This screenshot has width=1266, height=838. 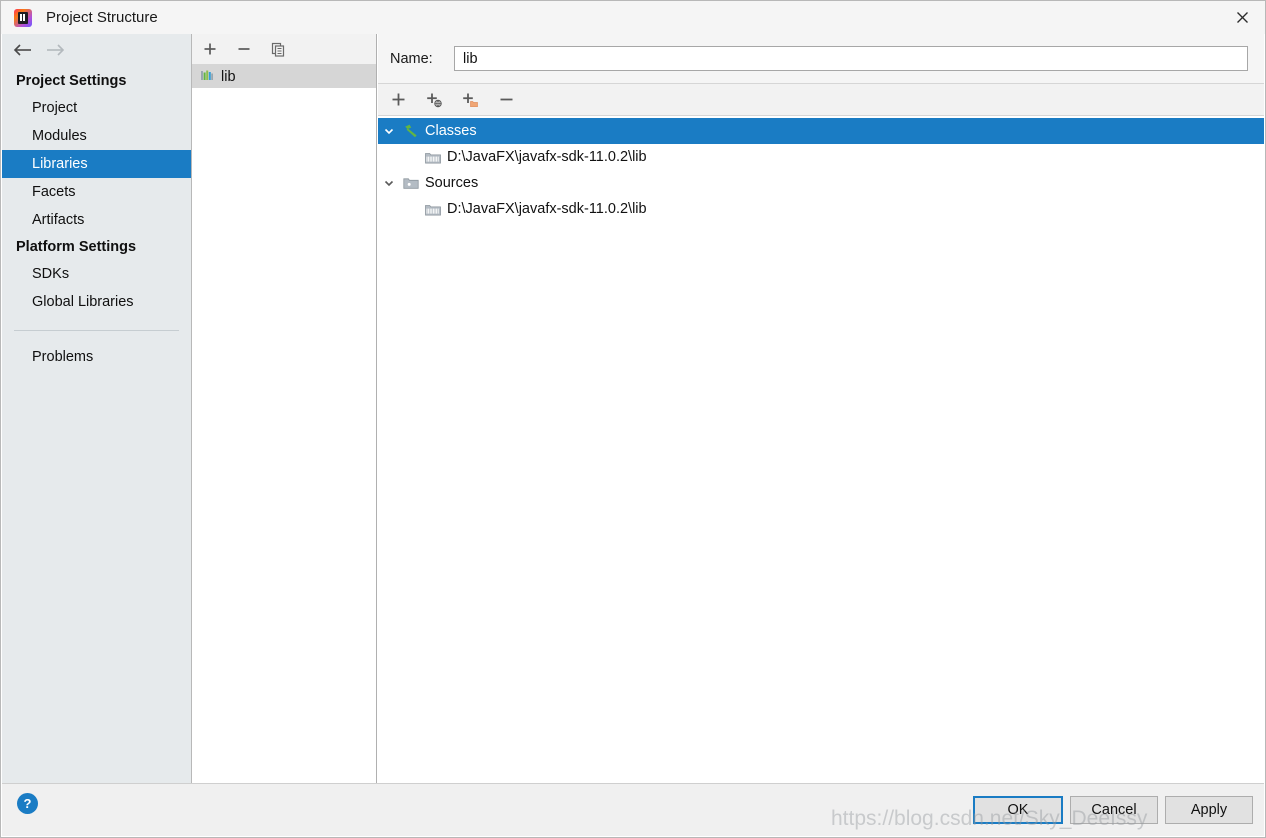 What do you see at coordinates (102, 17) in the screenshot?
I see `window-title: Project Structure` at bounding box center [102, 17].